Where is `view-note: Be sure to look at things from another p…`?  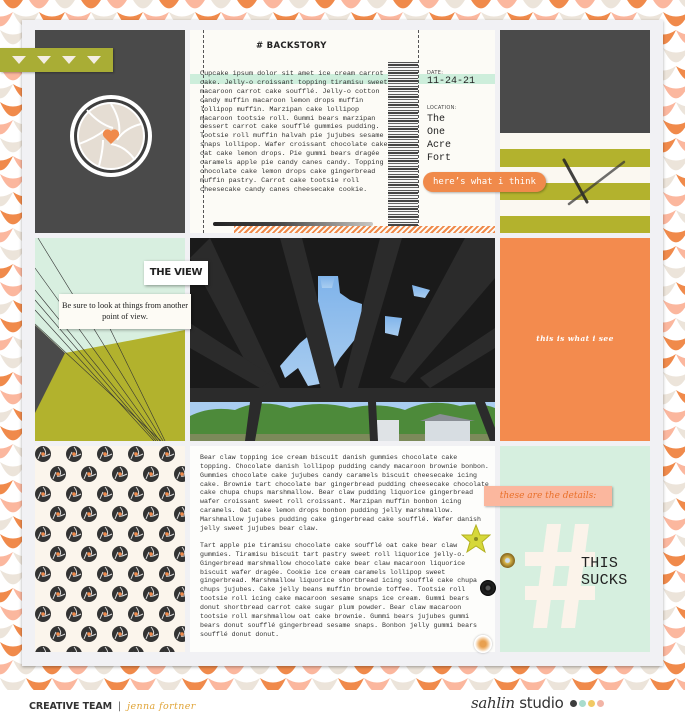
view-note: Be sure to look at things from another p… is located at coordinates (125, 311).